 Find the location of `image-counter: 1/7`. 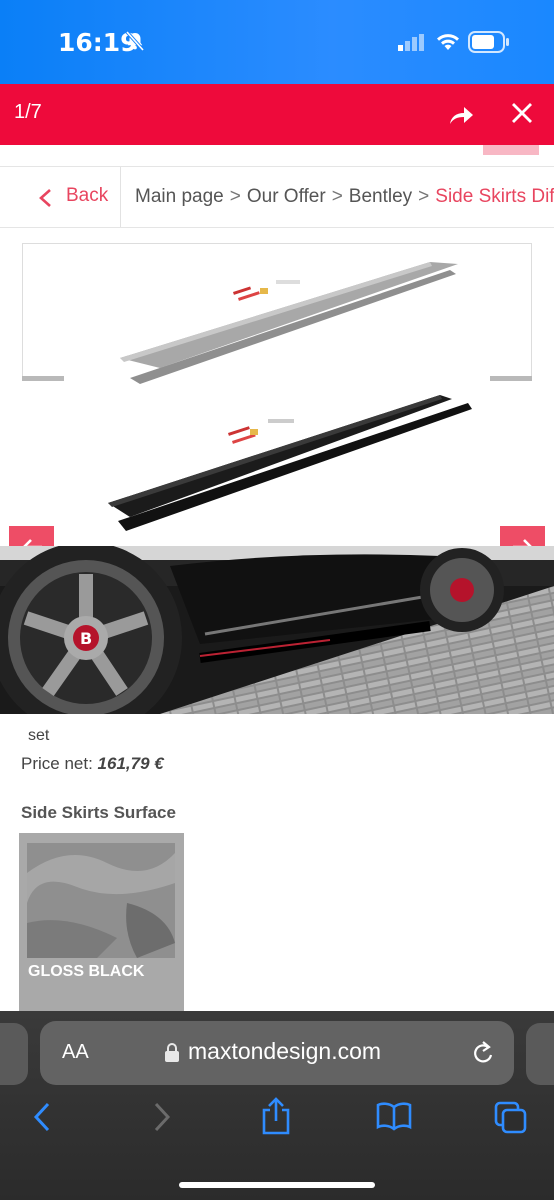

image-counter: 1/7 is located at coordinates (28, 112).